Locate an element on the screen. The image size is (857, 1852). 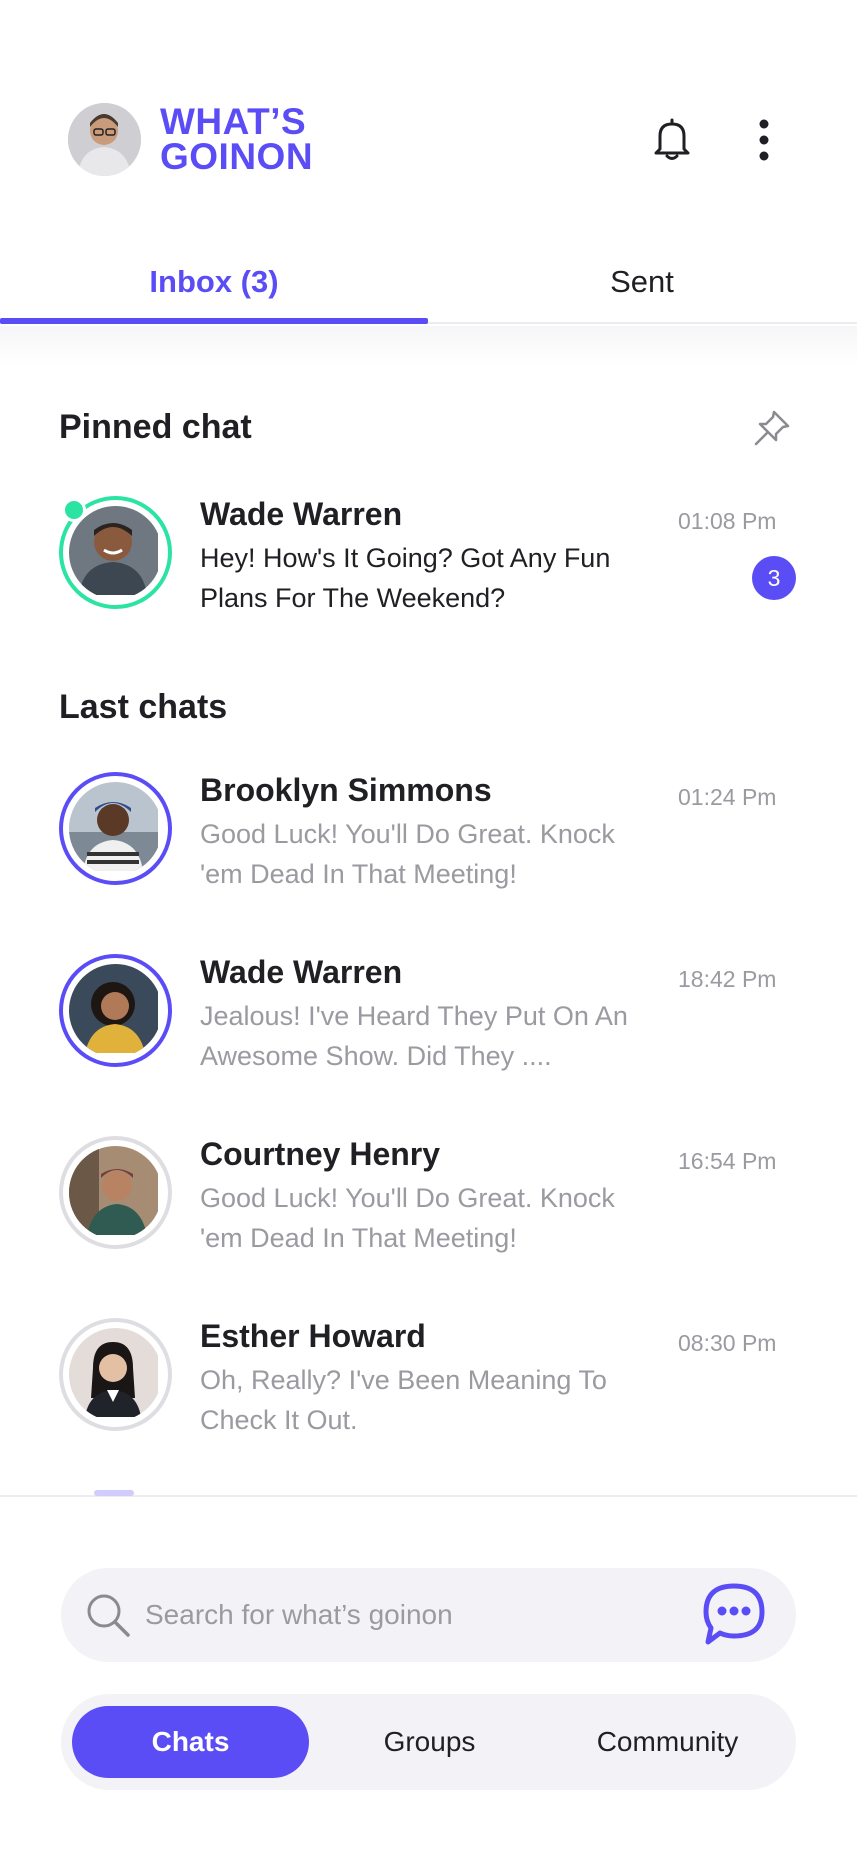
online-status-dot is located at coordinates (74, 510).